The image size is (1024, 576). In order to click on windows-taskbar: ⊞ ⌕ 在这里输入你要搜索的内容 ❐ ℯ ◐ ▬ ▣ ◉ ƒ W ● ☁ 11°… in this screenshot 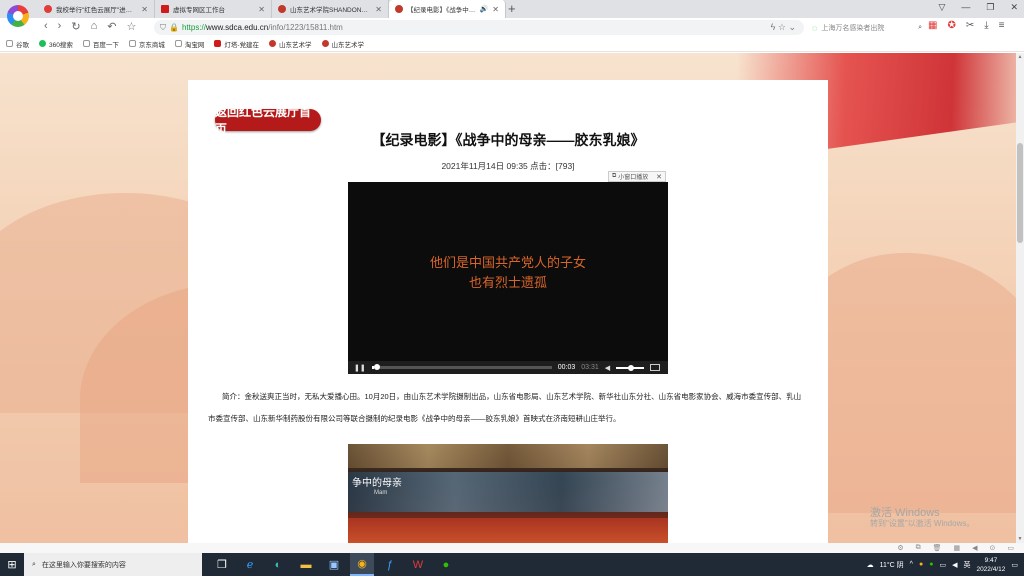, I will do `click(512, 564)`.